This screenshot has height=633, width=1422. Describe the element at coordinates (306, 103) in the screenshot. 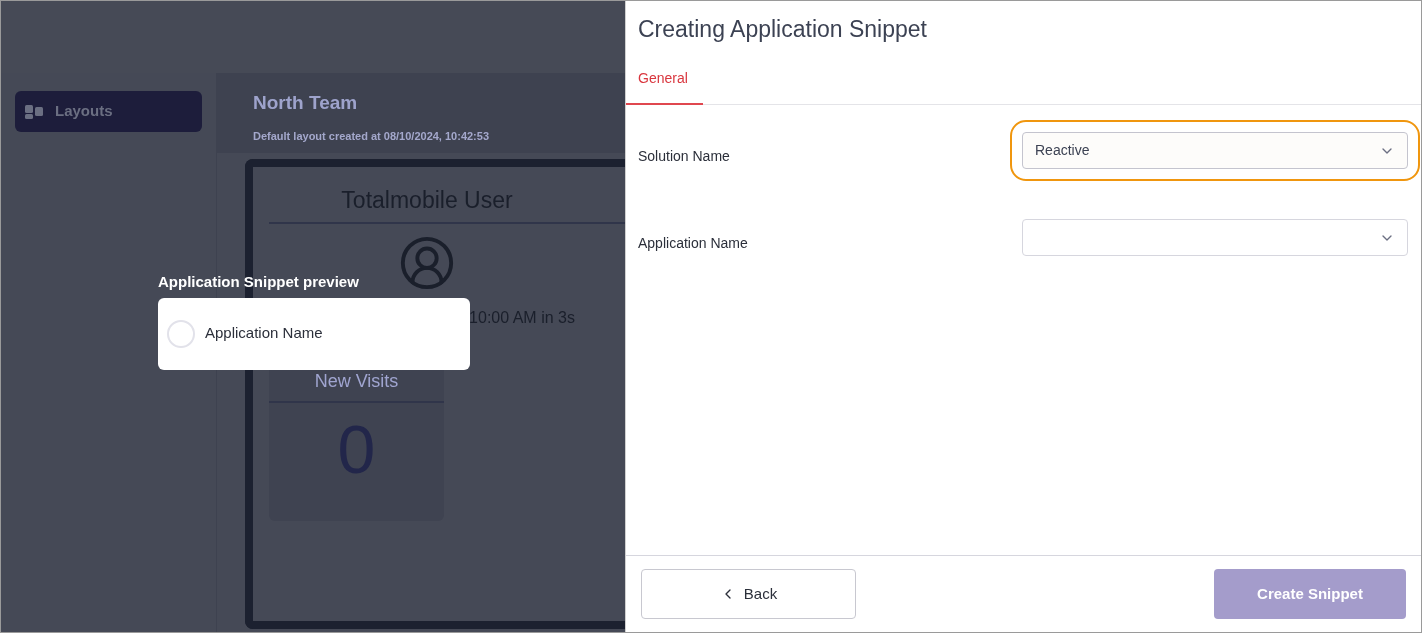

I see `layout-title: North Team` at that location.